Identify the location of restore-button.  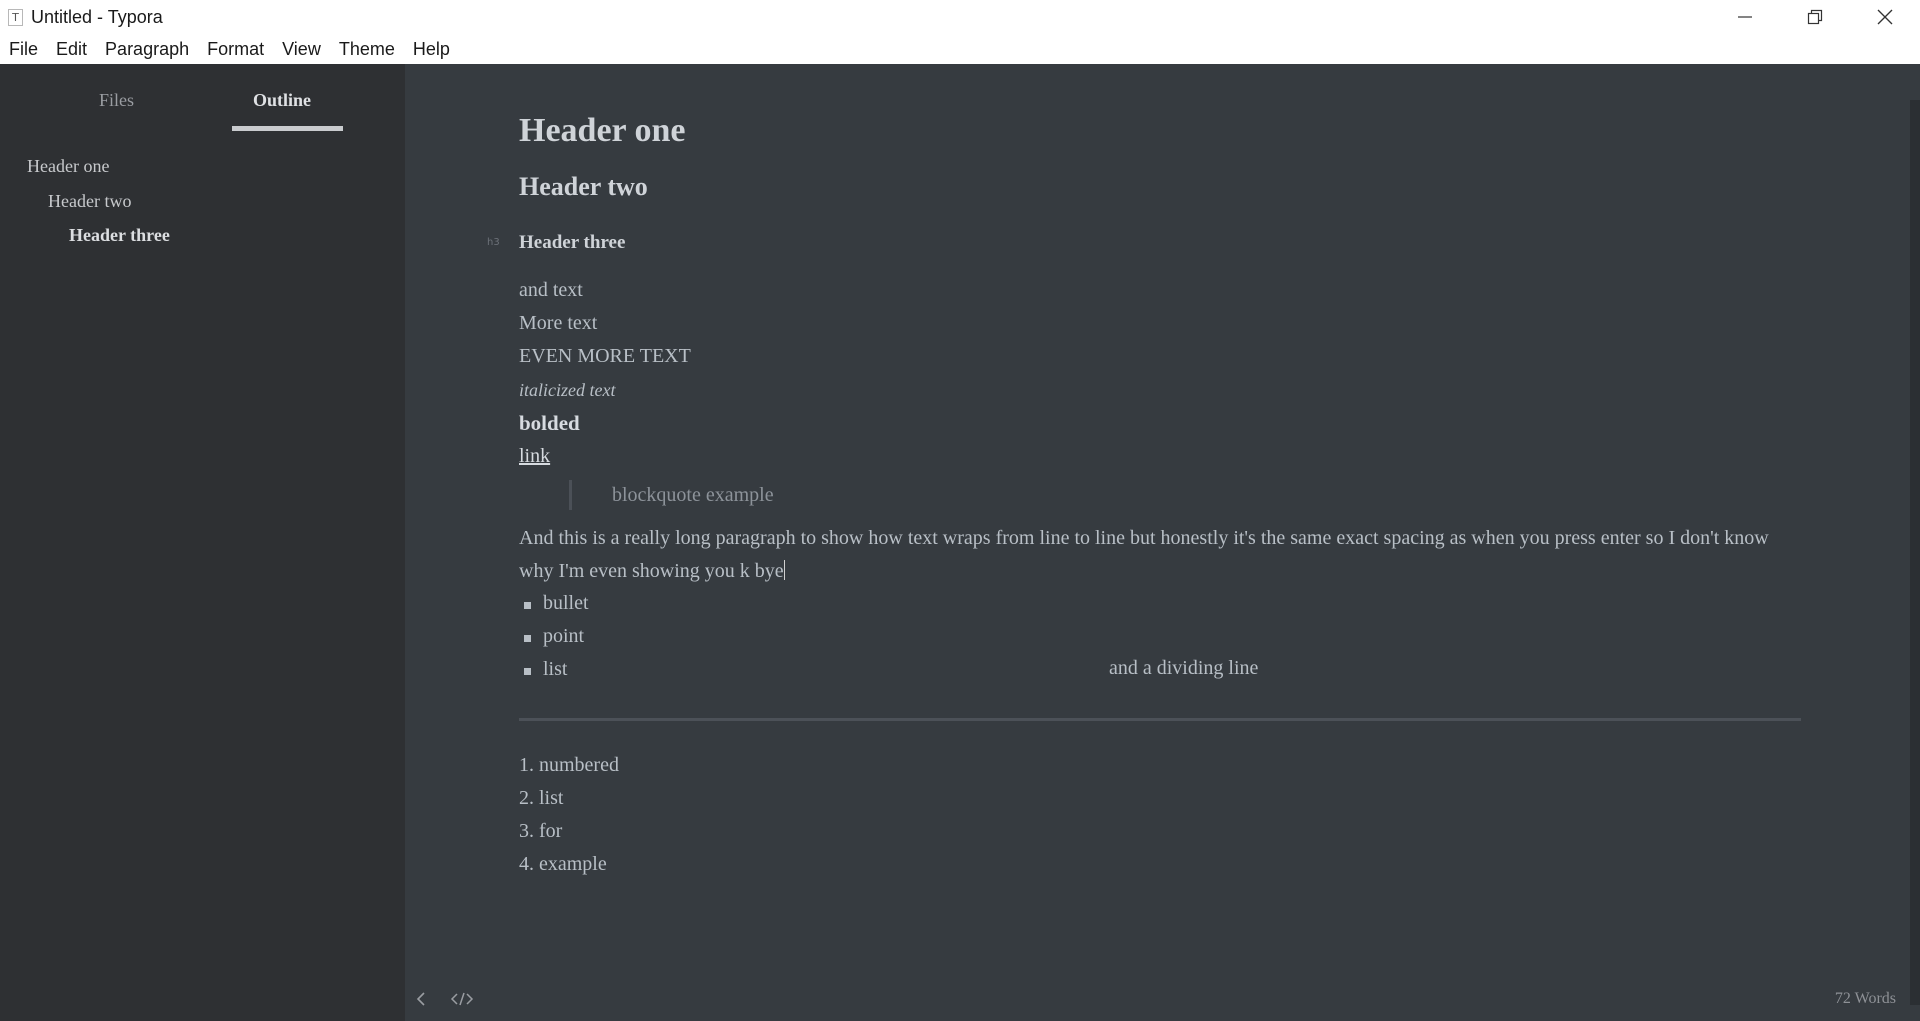
(1815, 17).